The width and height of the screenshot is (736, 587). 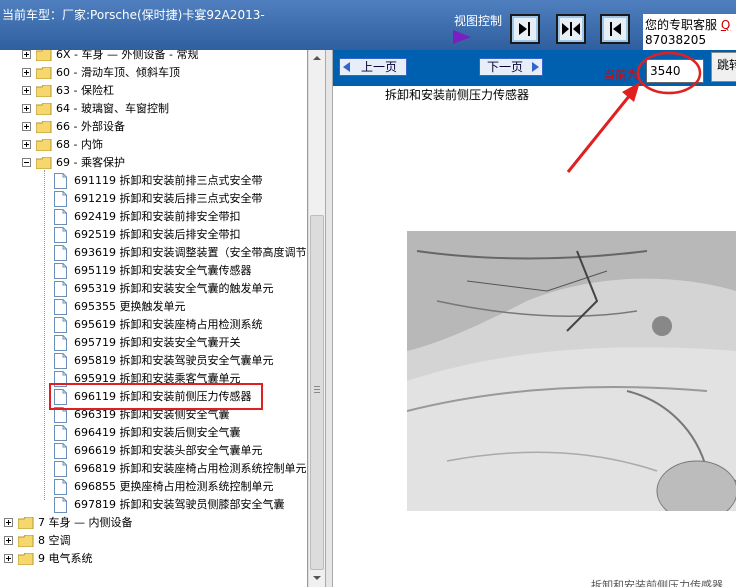 What do you see at coordinates (174, 486) in the screenshot?
I see `tree-item-label: 696855 更换座椅占用检测系统控制单元` at bounding box center [174, 486].